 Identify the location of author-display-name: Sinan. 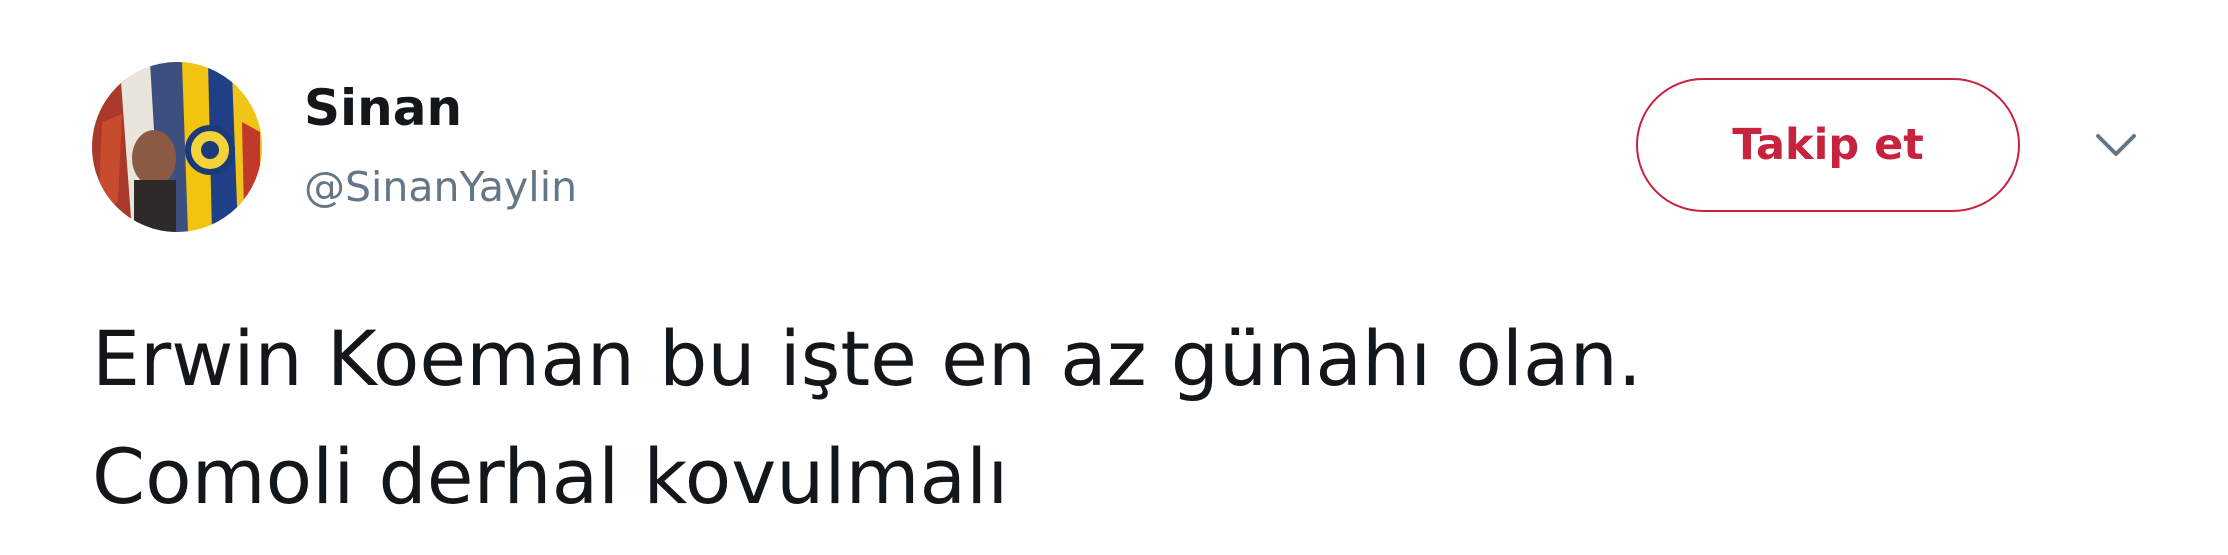
(383, 108).